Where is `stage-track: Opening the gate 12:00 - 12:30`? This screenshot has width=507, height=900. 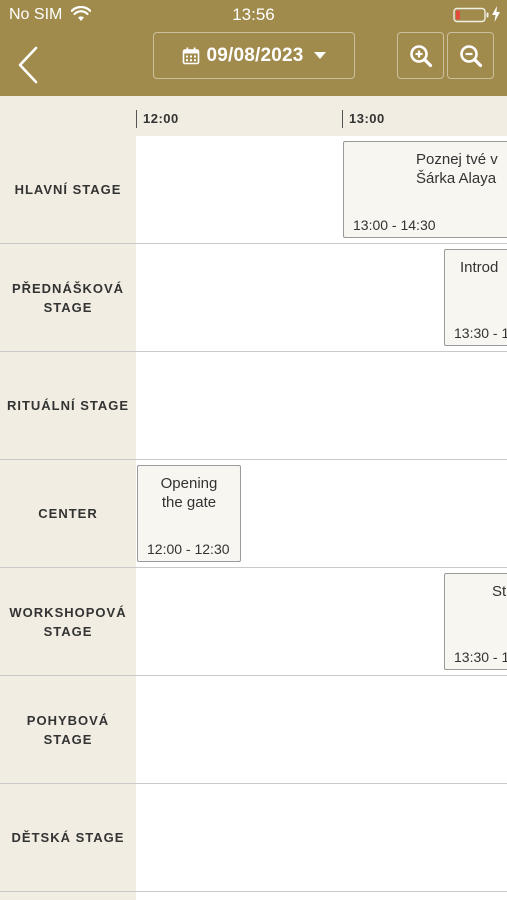
stage-track: Opening the gate 12:00 - 12:30 is located at coordinates (321, 513).